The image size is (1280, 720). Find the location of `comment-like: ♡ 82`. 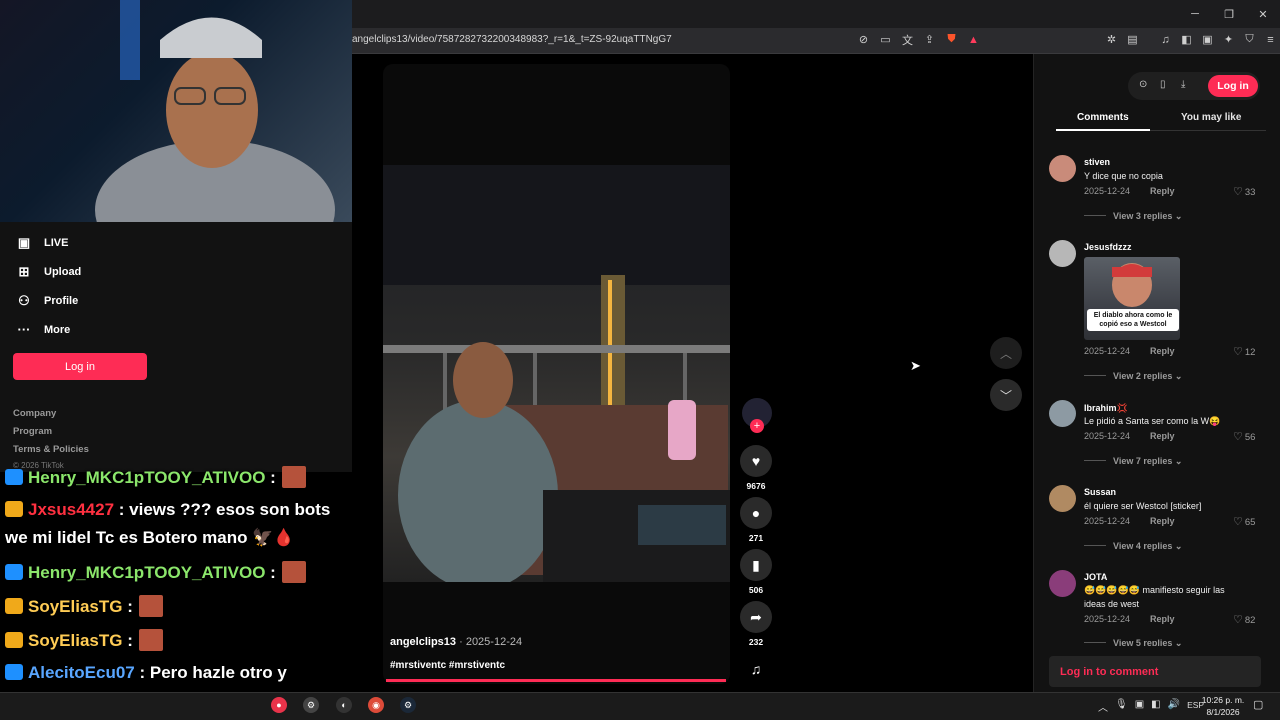

comment-like: ♡ 82 is located at coordinates (1244, 619).